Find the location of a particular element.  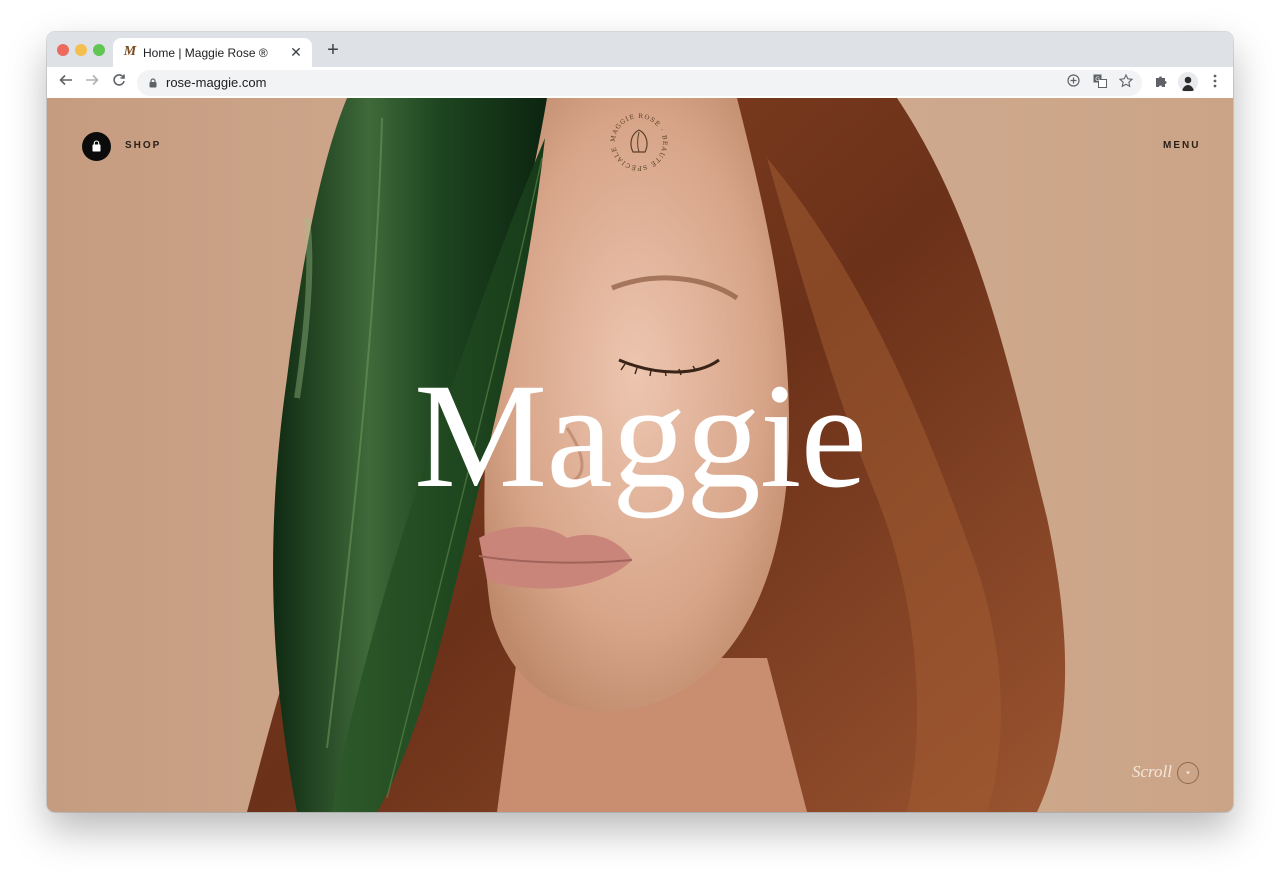

chevron-down-icon is located at coordinates (1188, 773).